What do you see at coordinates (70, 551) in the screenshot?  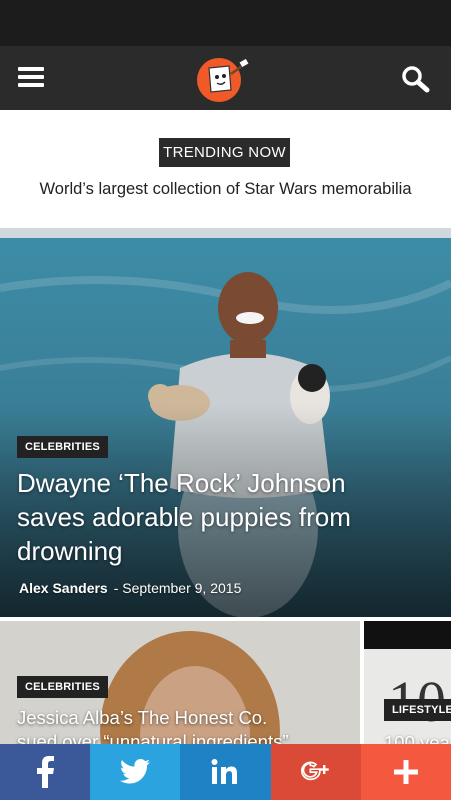 I see `hero-title-line: drowning` at bounding box center [70, 551].